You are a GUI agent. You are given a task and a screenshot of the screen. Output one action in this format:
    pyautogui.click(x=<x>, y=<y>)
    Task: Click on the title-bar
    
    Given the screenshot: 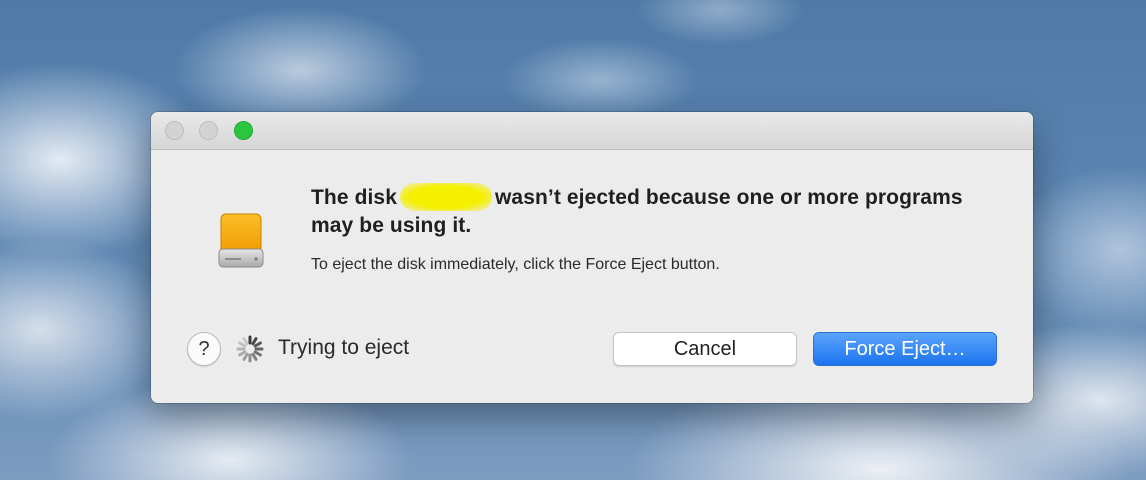 What is the action you would take?
    pyautogui.click(x=592, y=131)
    